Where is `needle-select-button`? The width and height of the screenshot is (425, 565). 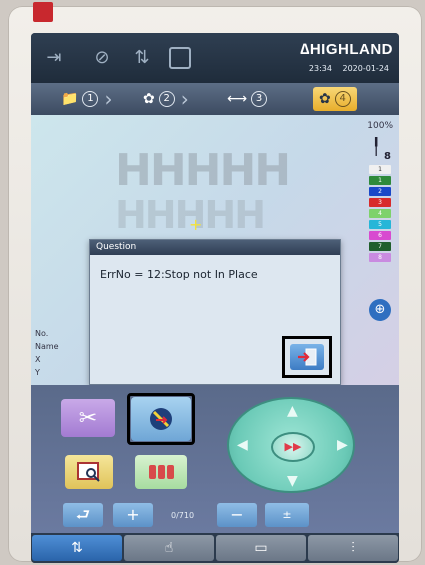 needle-select-button is located at coordinates (161, 472).